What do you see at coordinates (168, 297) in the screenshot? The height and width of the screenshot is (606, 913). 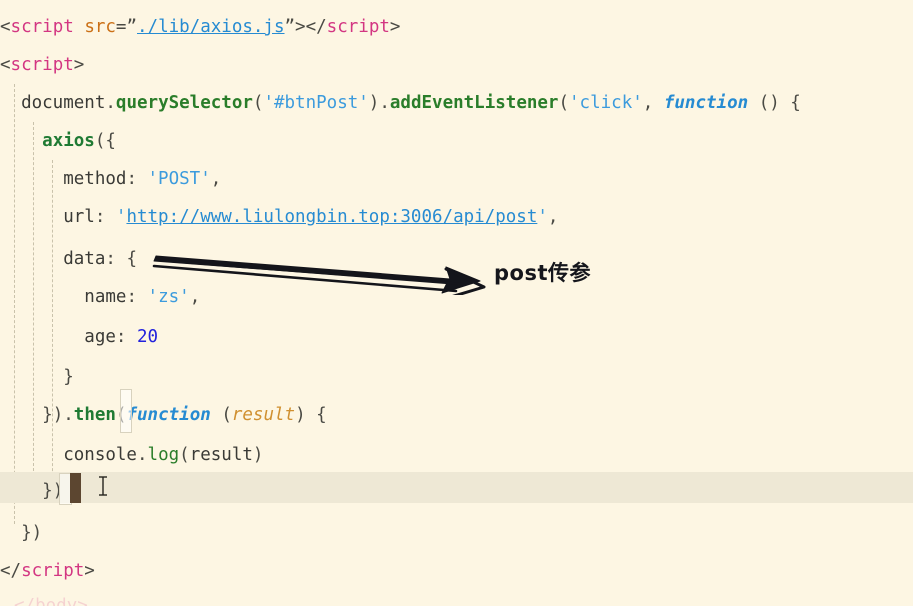 I see `code-token: 'zs'` at bounding box center [168, 297].